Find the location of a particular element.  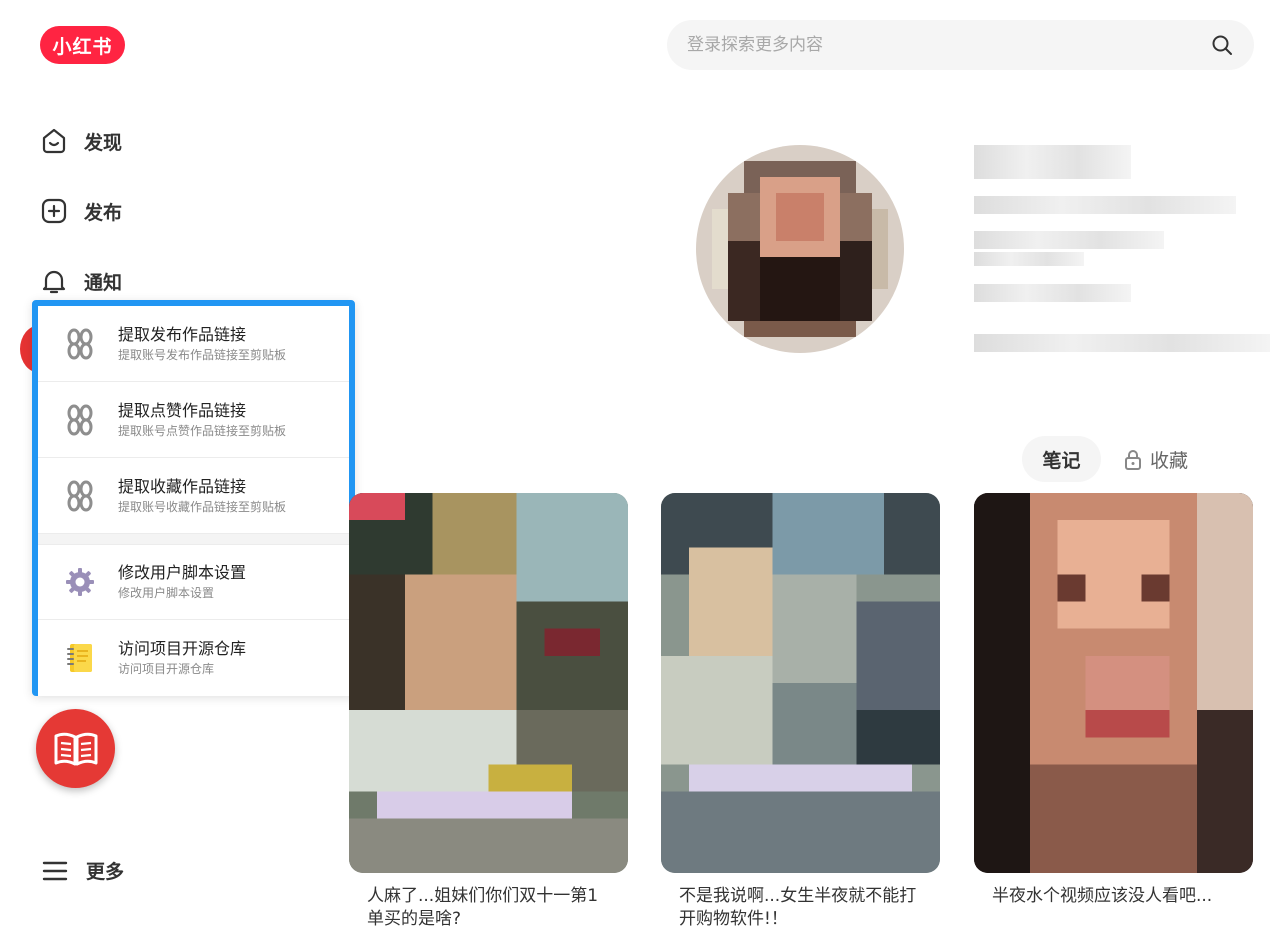

search-input is located at coordinates (948, 45).